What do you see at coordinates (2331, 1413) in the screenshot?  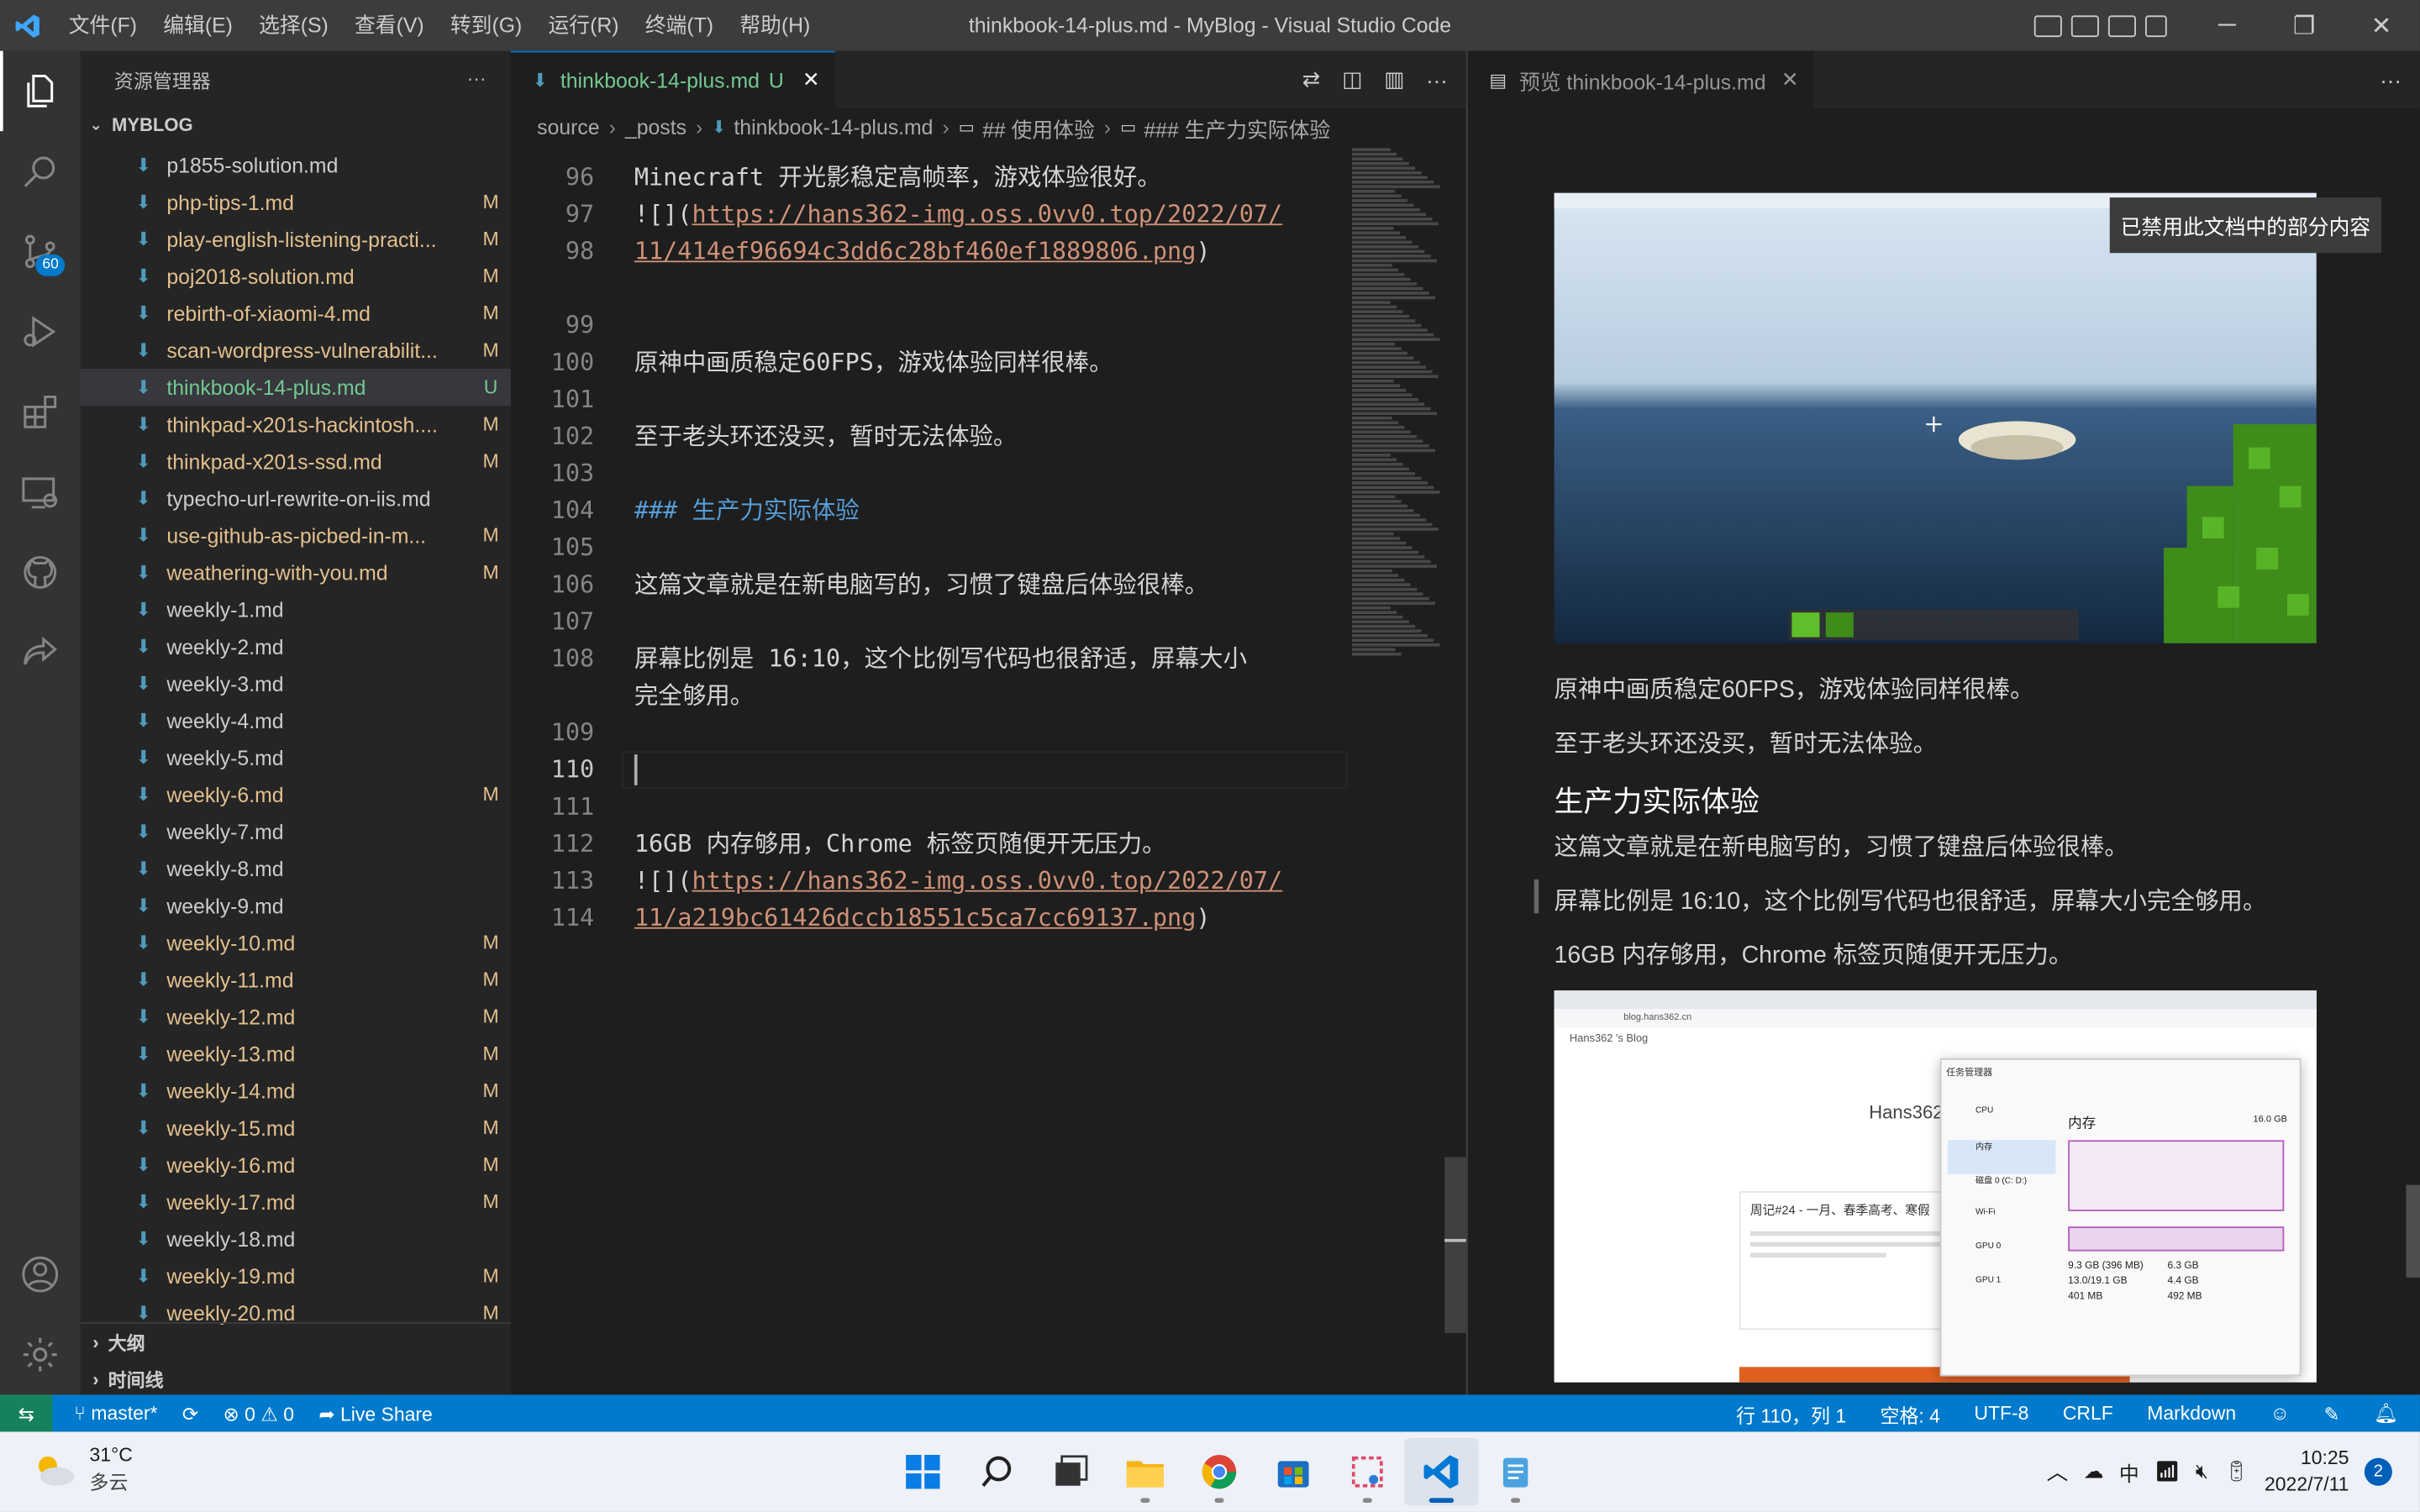 I see `feedback-icon: ✎` at bounding box center [2331, 1413].